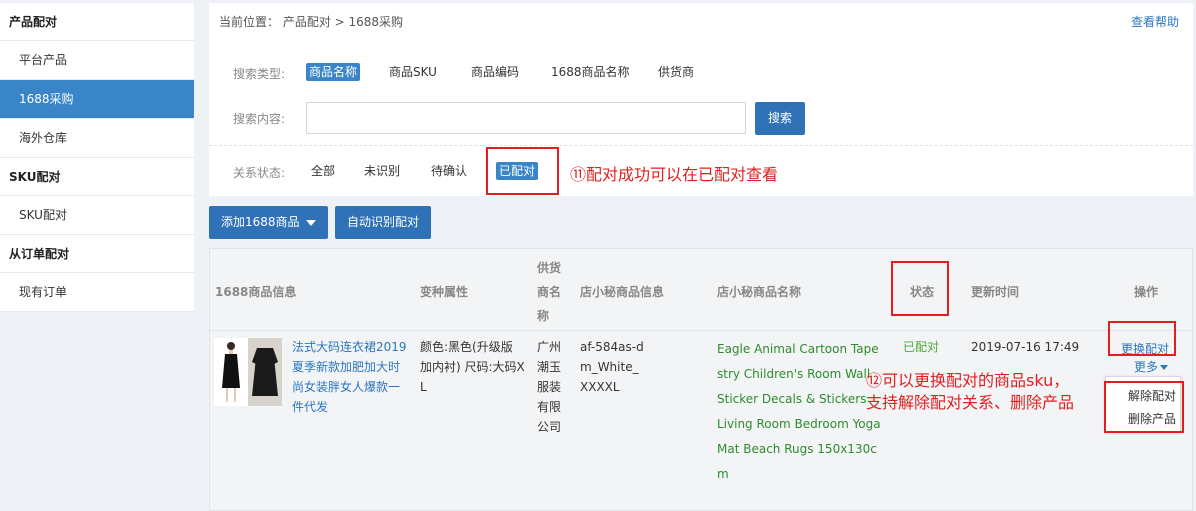 The image size is (1196, 511). What do you see at coordinates (97, 22) in the screenshot?
I see `sidebar-group-product-pairing: 产品配对` at bounding box center [97, 22].